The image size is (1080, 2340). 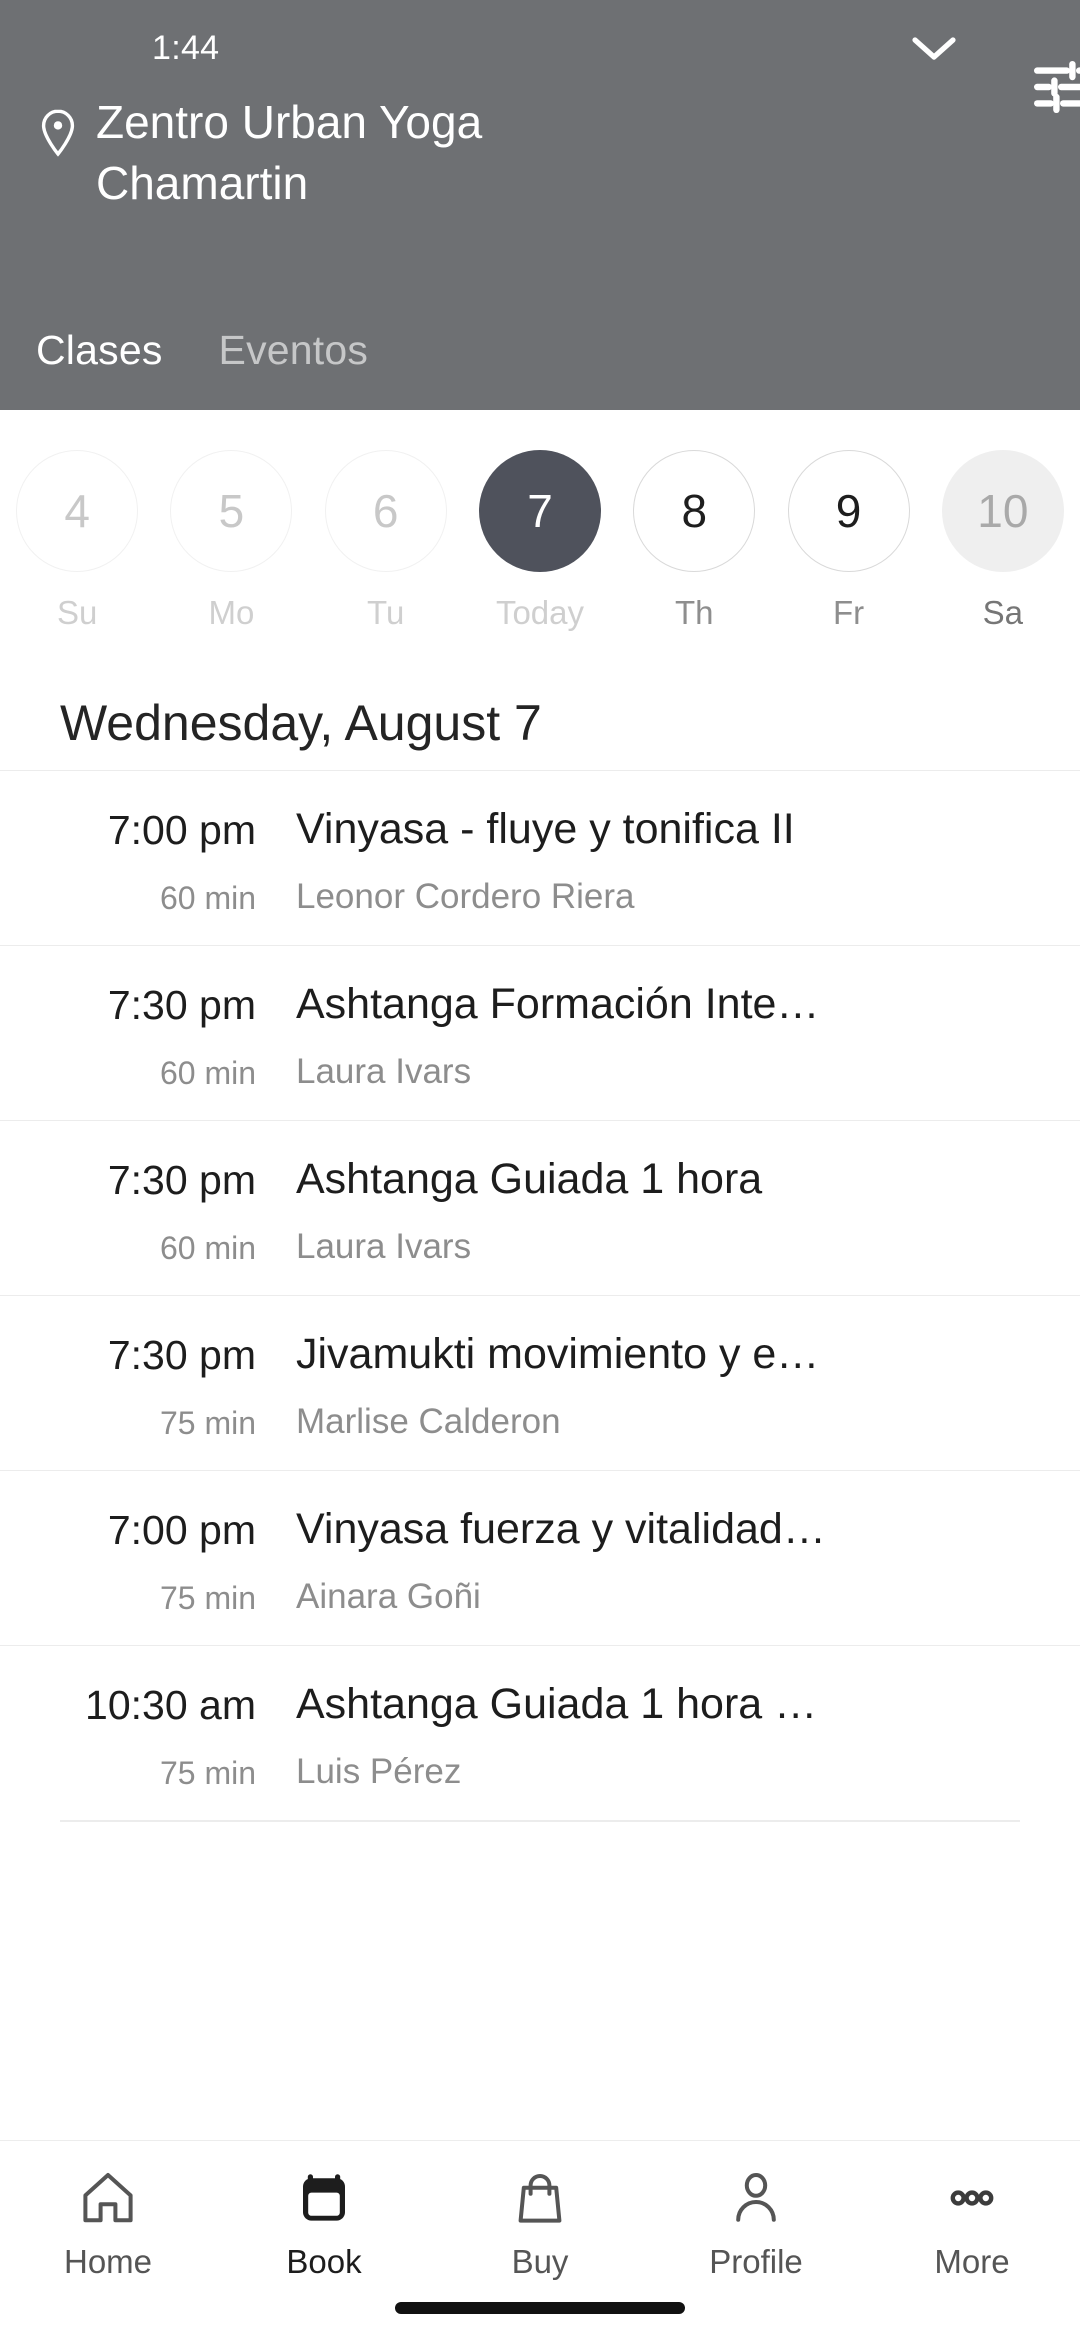 What do you see at coordinates (694, 612) in the screenshot?
I see `date-weekday: Th` at bounding box center [694, 612].